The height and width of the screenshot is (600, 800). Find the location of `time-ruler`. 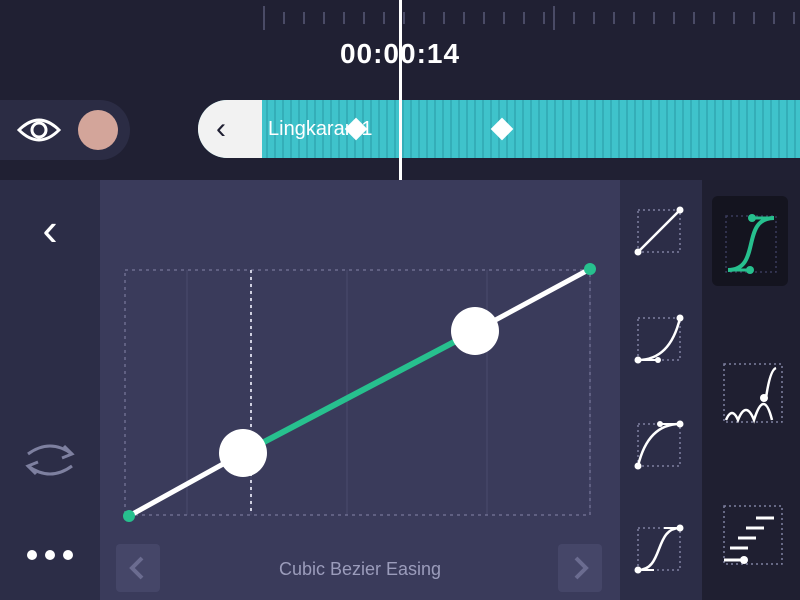

time-ruler is located at coordinates (530, 18).